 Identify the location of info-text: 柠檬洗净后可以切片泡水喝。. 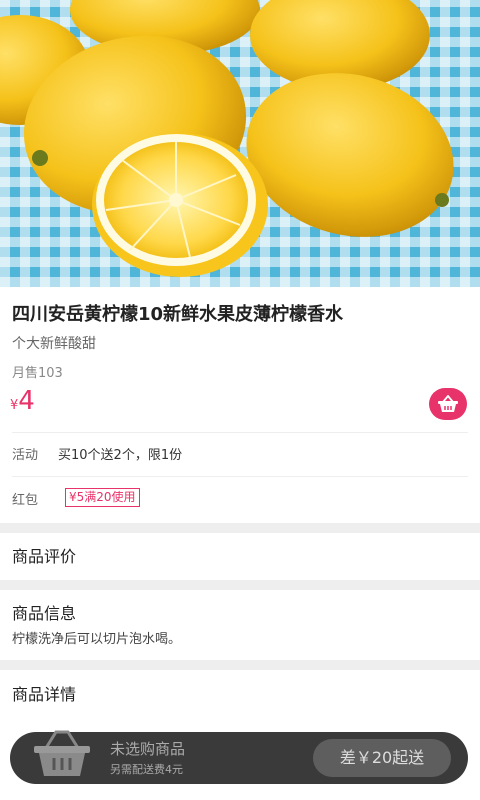
(97, 639).